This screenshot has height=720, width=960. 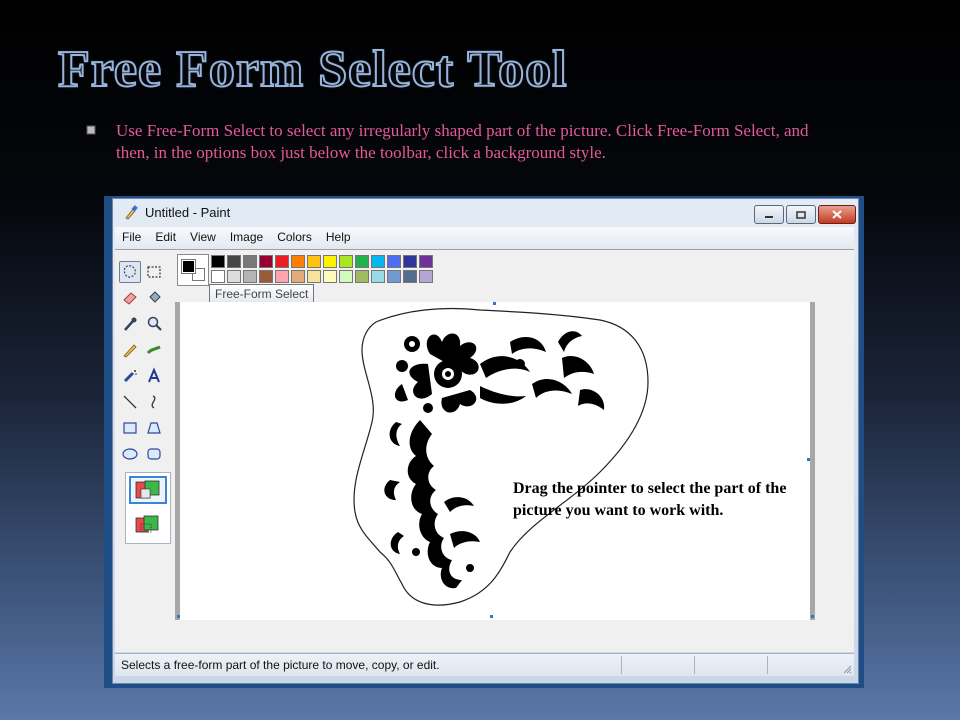 I want to click on canvas-resize-handle-bottom-left, so click(x=178, y=616).